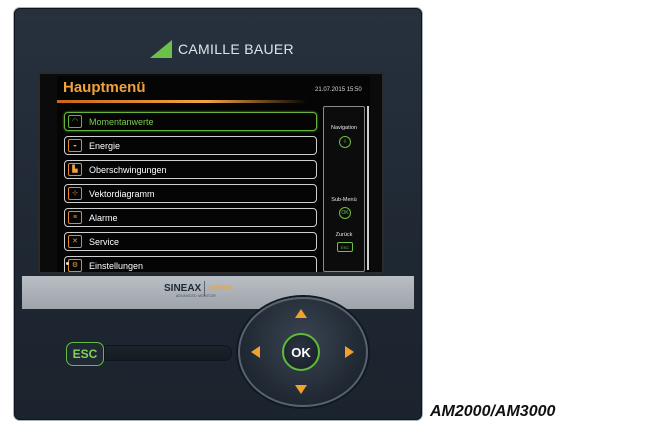 The width and height of the screenshot is (645, 423). Describe the element at coordinates (116, 265) in the screenshot. I see `menu-item-label: Einstellungen` at that location.